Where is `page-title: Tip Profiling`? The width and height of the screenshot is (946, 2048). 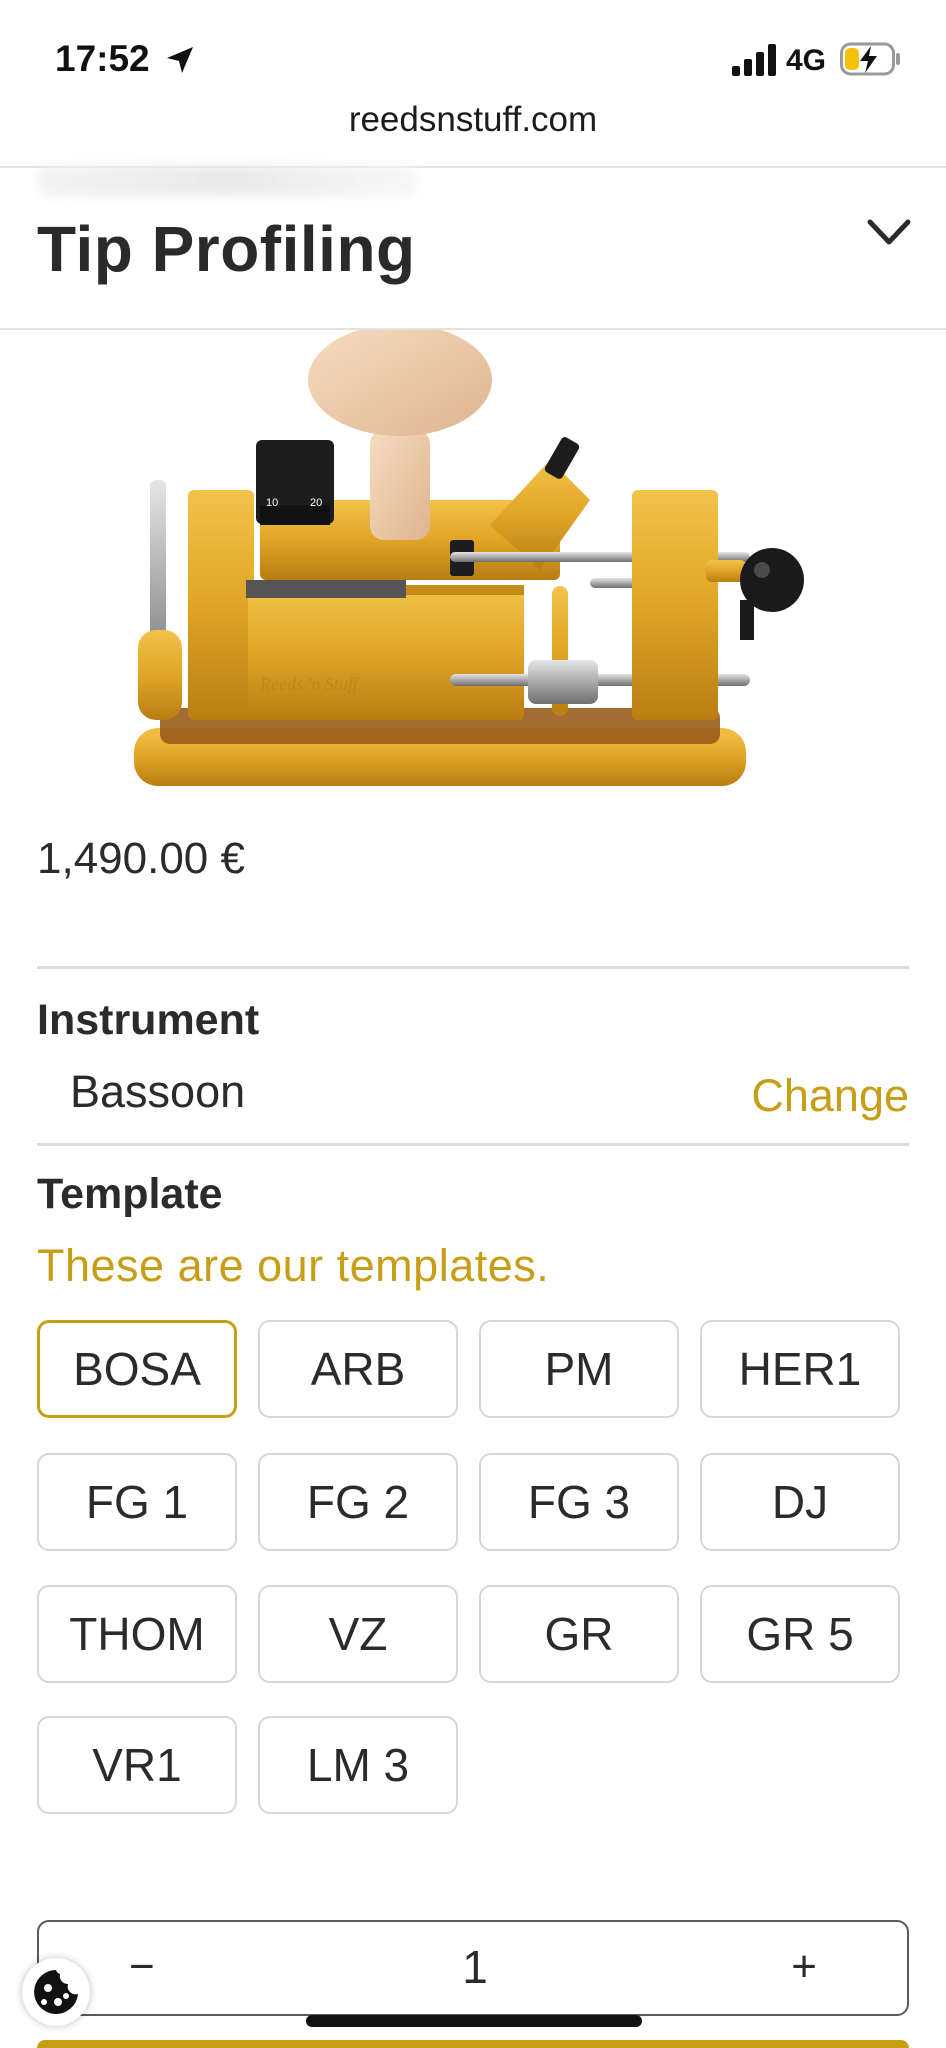 page-title: Tip Profiling is located at coordinates (226, 249).